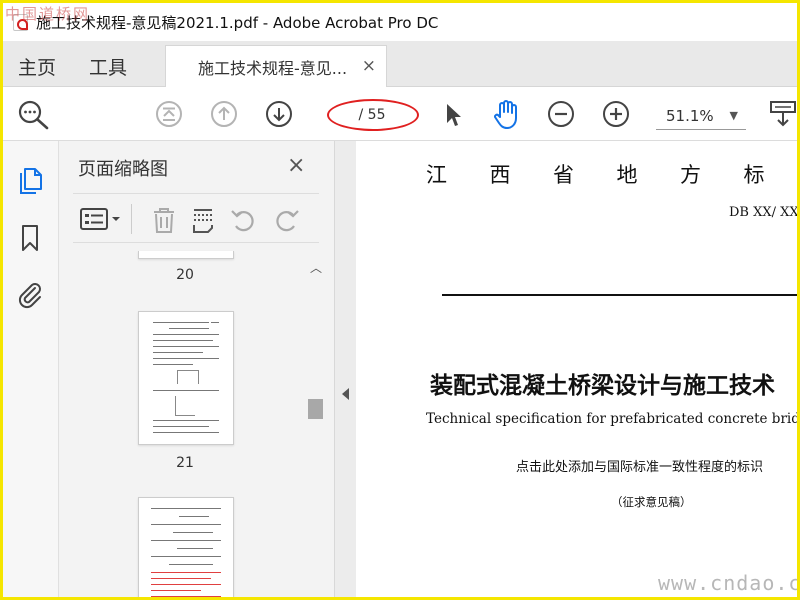  I want to click on thumbnails-toolbar, so click(196, 218).